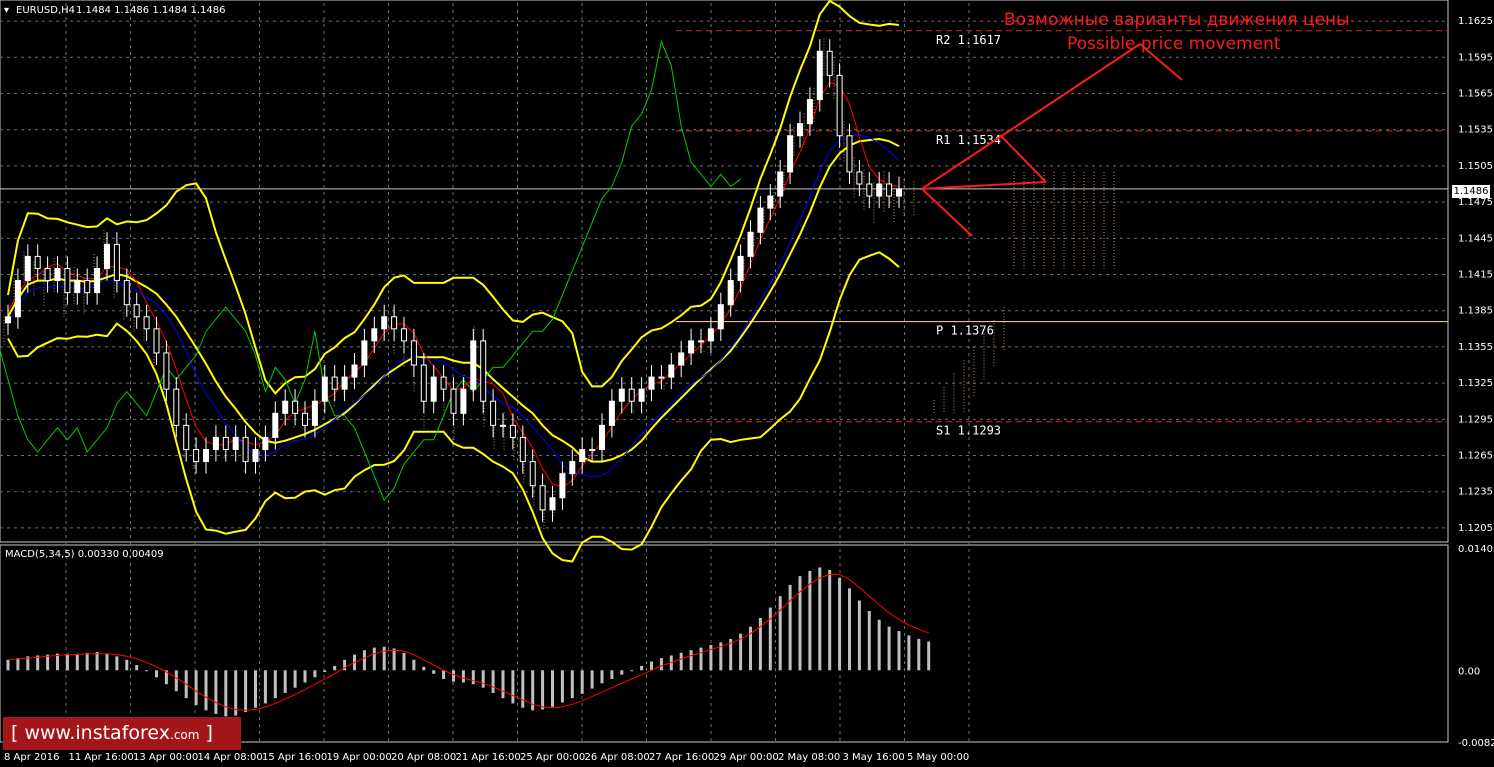  What do you see at coordinates (552, 757) in the screenshot?
I see `time-tick-label: 25 Apr 00:00` at bounding box center [552, 757].